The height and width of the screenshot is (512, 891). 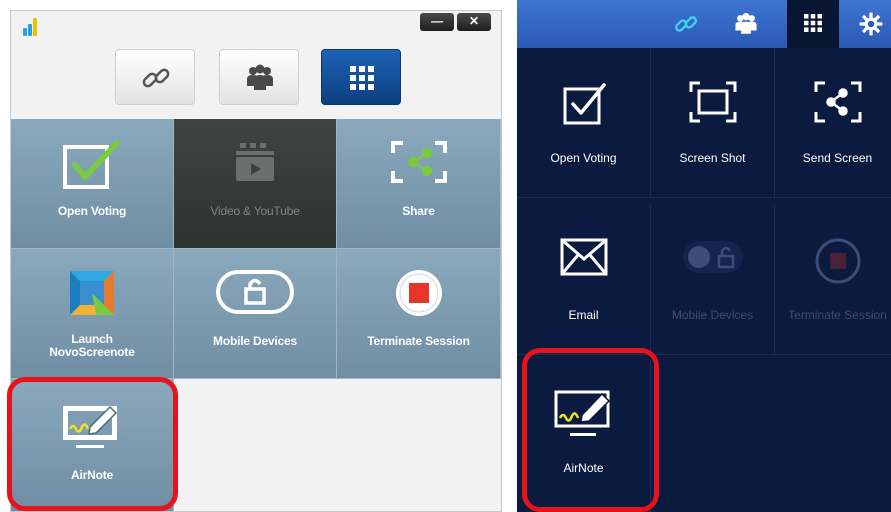 What do you see at coordinates (584, 280) in the screenshot?
I see `tile-email: Email` at bounding box center [584, 280].